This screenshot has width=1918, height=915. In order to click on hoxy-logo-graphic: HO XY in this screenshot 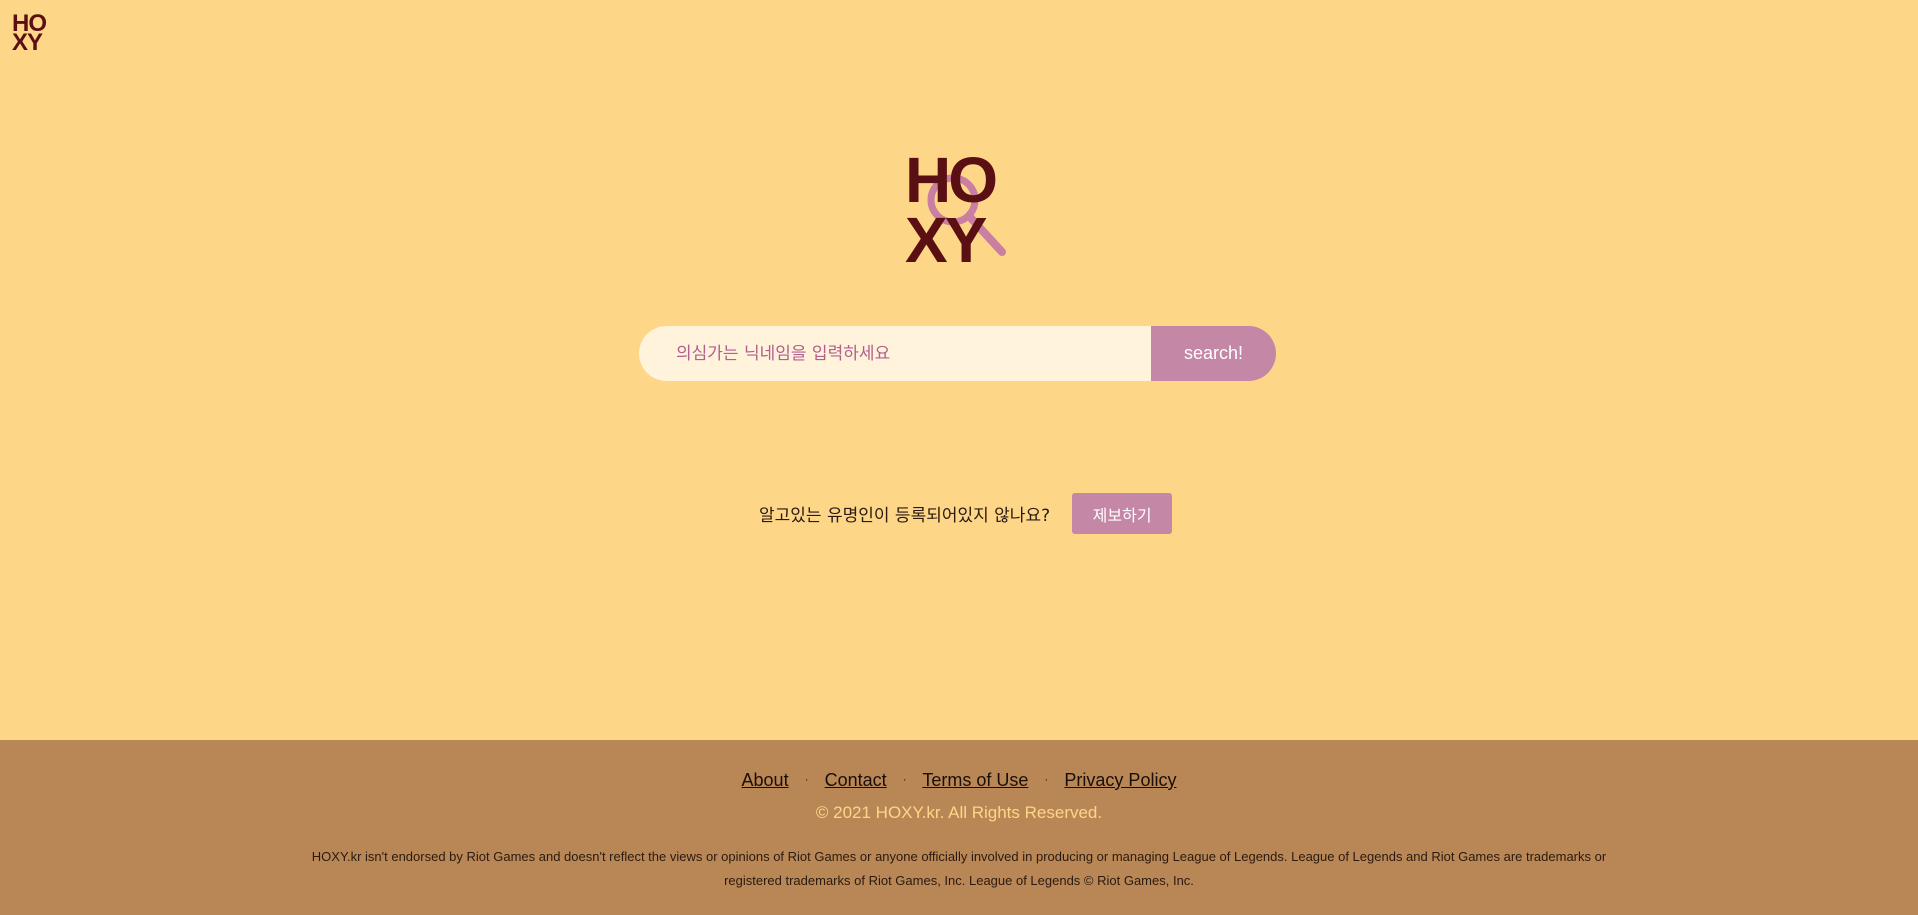, I will do `click(955, 204)`.